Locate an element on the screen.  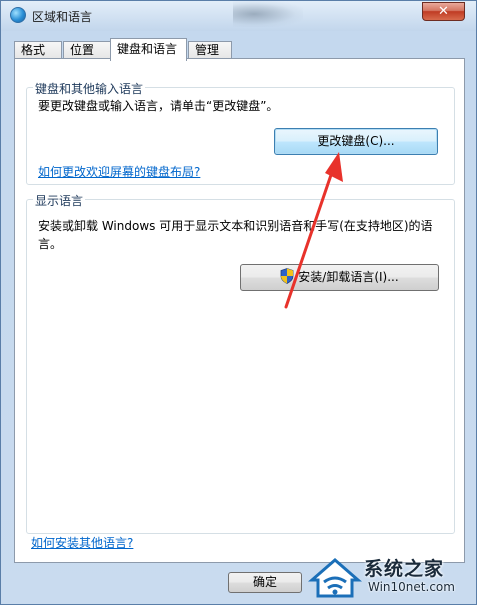
install-other-languages-link: 如何安装其他语言? is located at coordinates (82, 542).